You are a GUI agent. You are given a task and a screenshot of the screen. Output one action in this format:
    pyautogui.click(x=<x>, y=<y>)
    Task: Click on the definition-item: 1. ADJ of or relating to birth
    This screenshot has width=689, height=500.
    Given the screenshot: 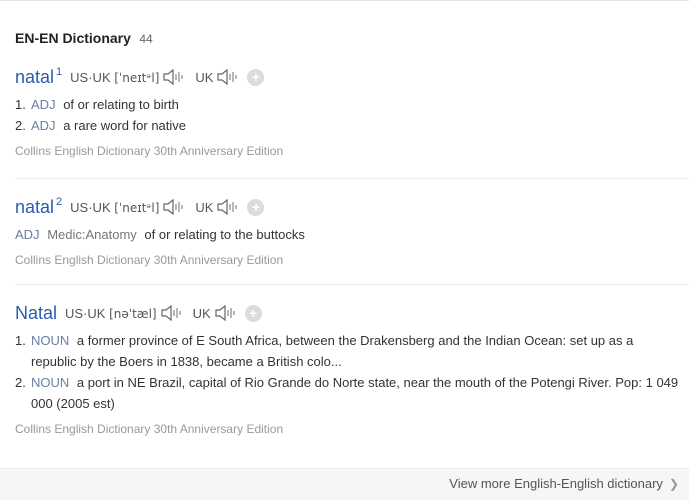 What is the action you would take?
    pyautogui.click(x=97, y=104)
    